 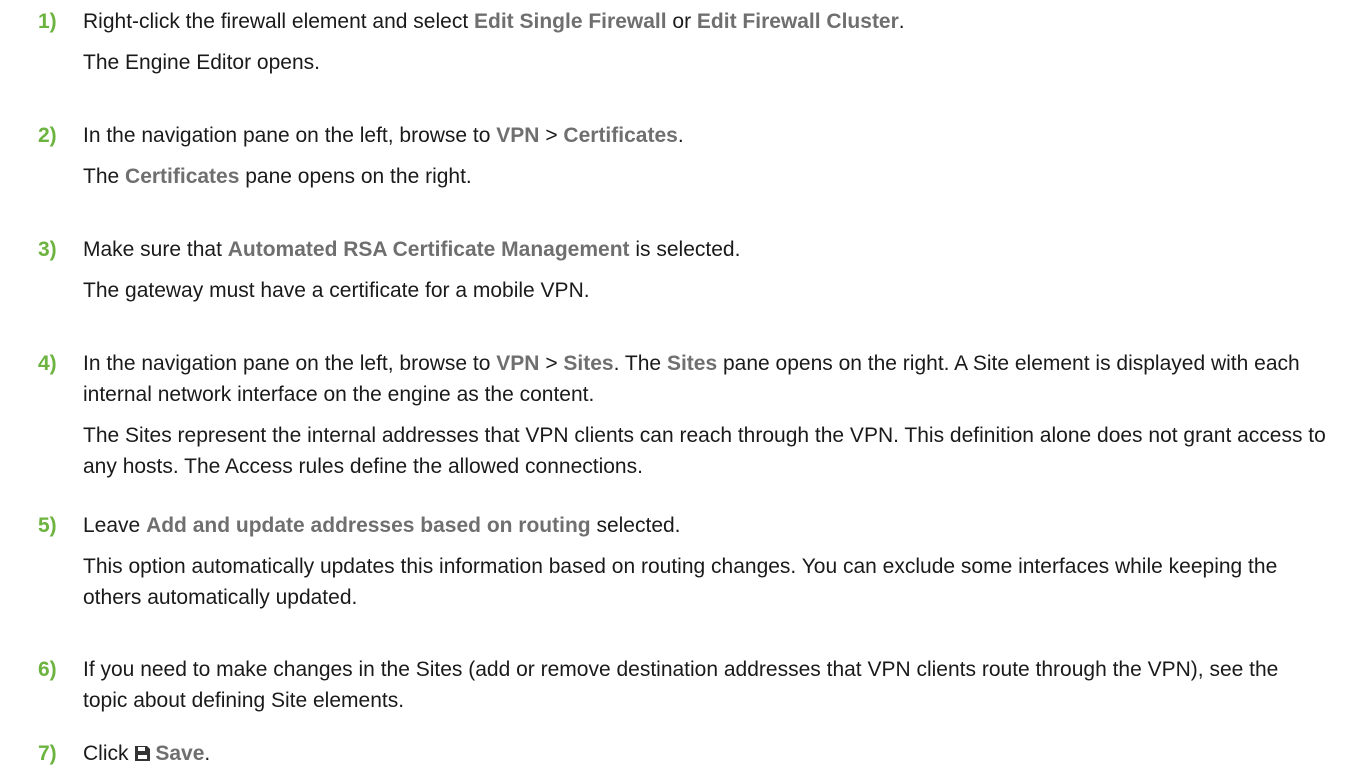 What do you see at coordinates (142, 753) in the screenshot?
I see `save-icon` at bounding box center [142, 753].